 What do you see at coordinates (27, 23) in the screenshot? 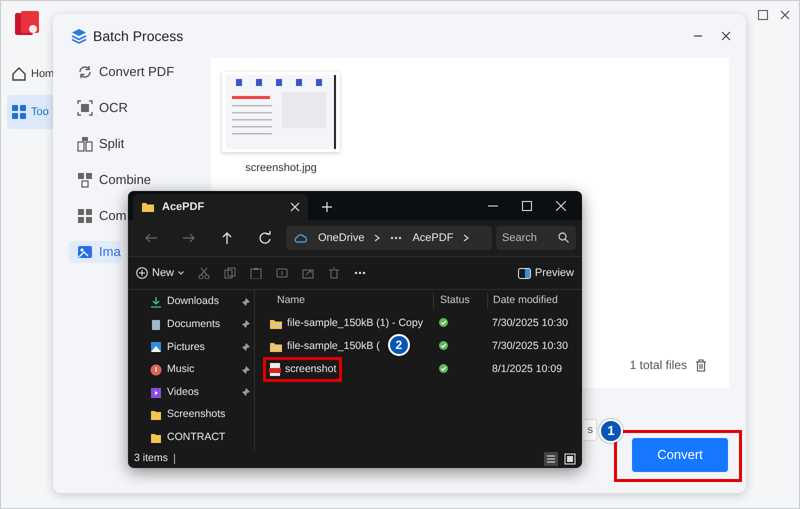
I see `app-logo-icon` at bounding box center [27, 23].